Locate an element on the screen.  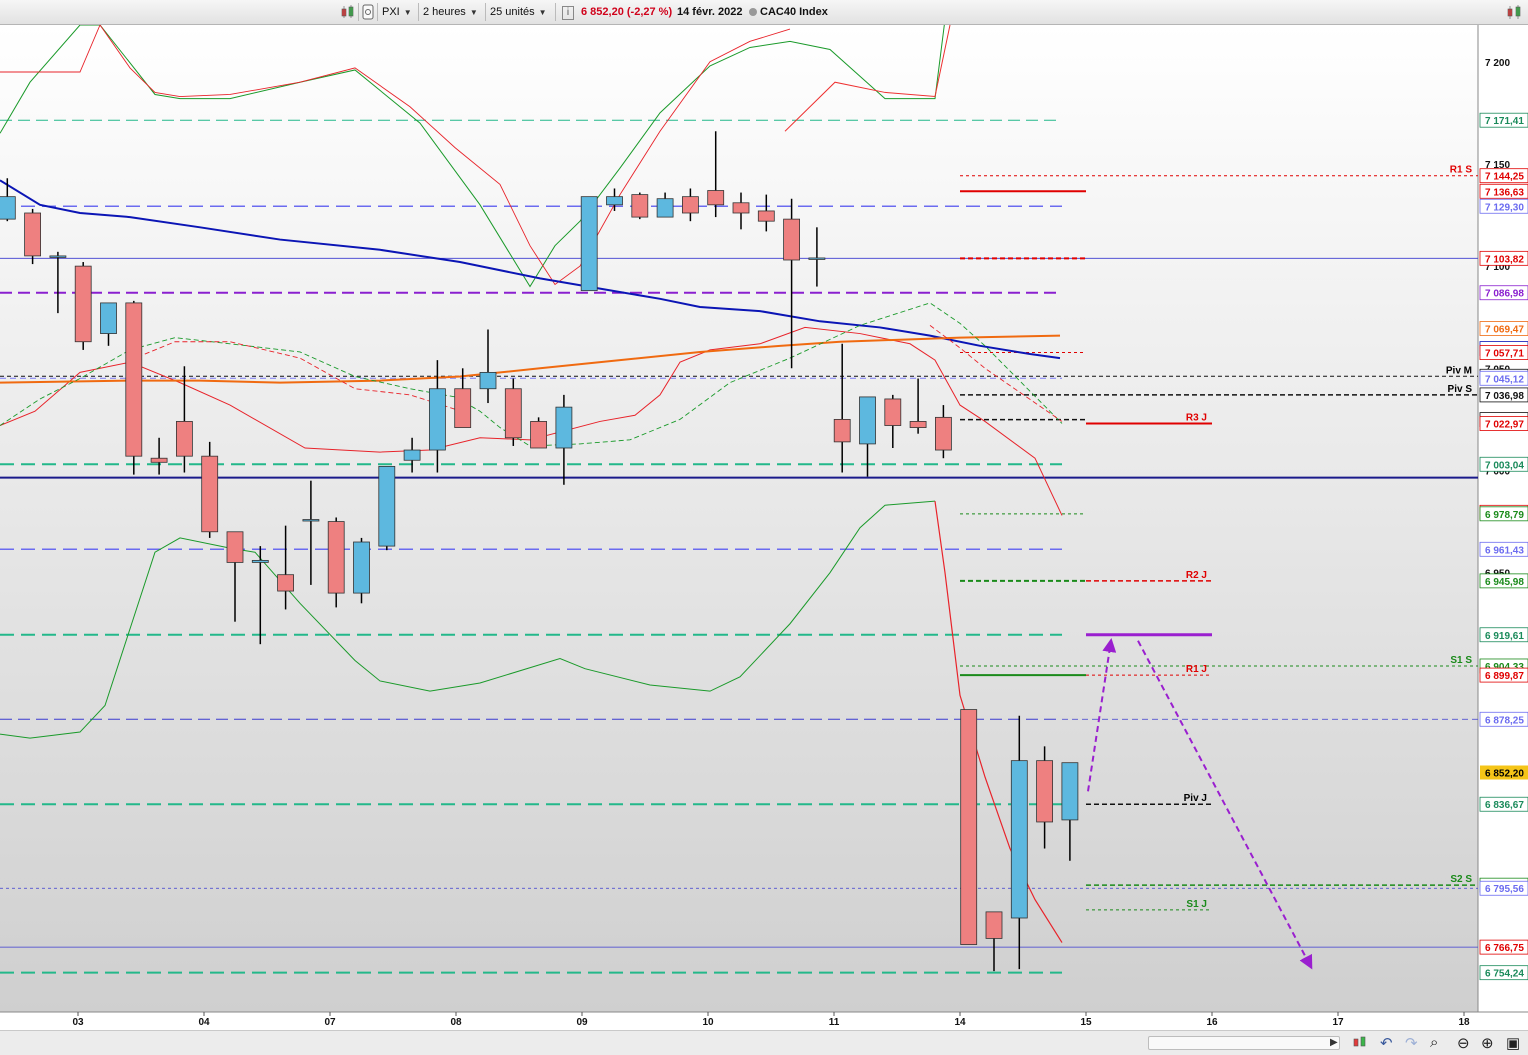
level-tag: 6 945,98 is located at coordinates (1503, 581).